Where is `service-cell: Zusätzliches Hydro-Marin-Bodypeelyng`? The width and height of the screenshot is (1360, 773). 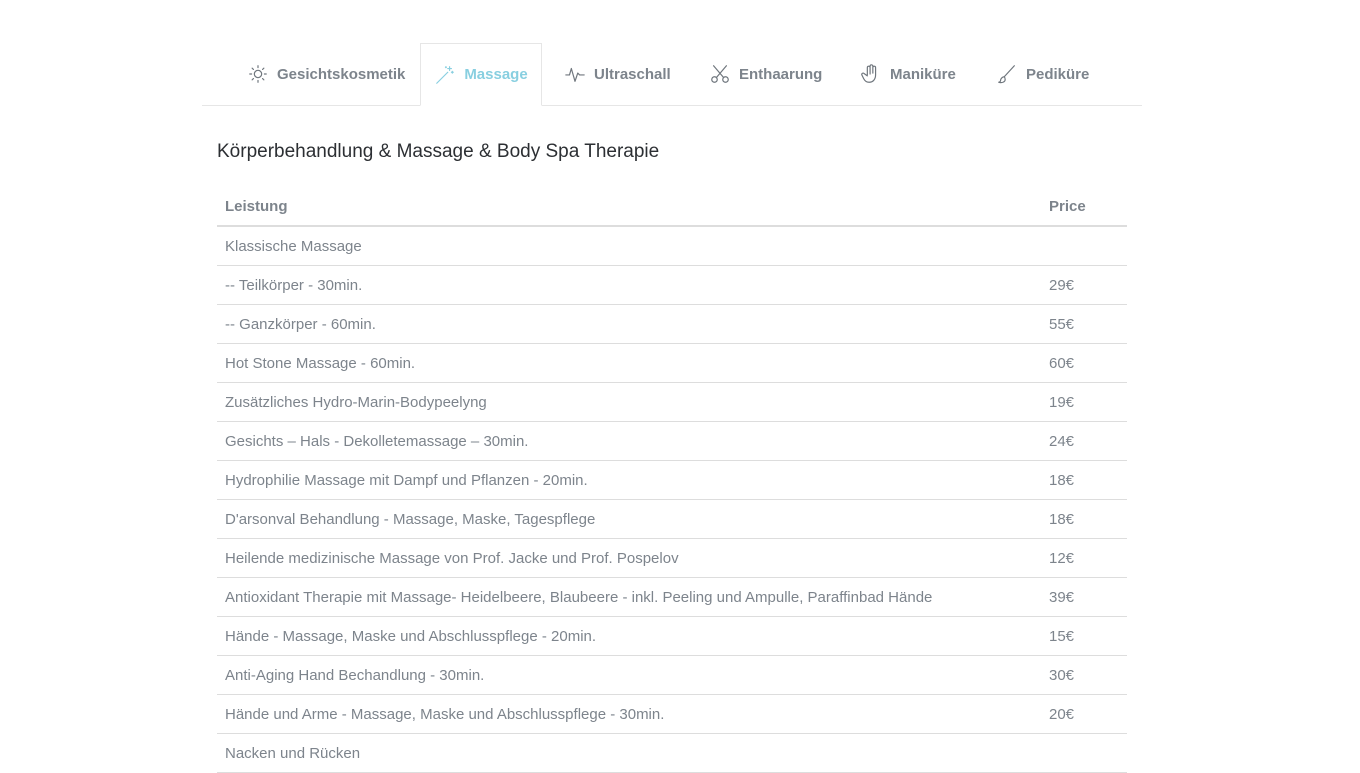
service-cell: Zusätzliches Hydro-Marin-Bodypeelyng is located at coordinates (629, 402).